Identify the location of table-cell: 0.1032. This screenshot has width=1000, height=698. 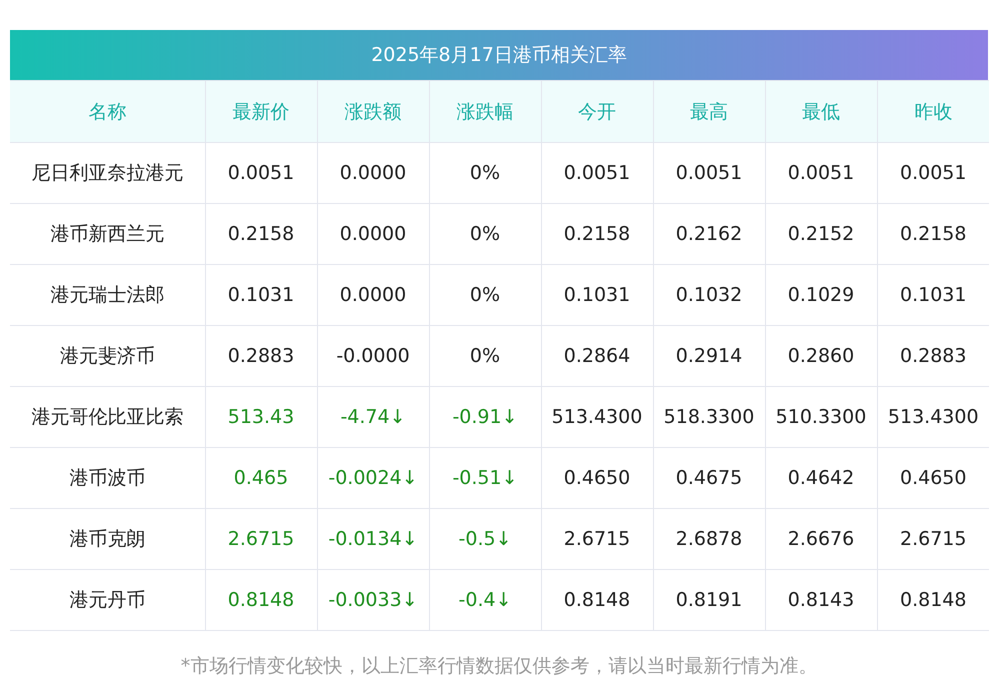
(709, 295).